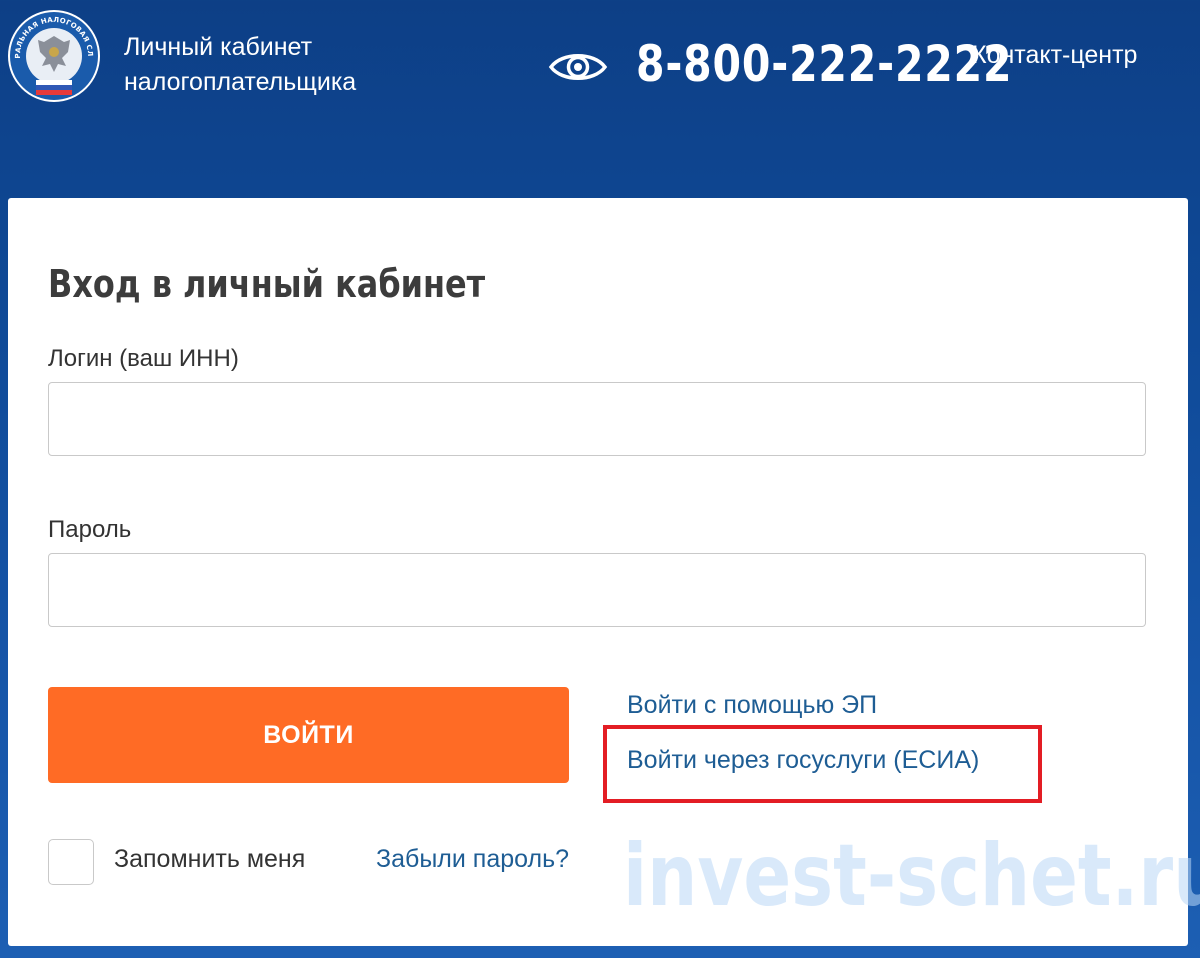 The height and width of the screenshot is (958, 1200). Describe the element at coordinates (597, 590) in the screenshot. I see `password-input` at that location.